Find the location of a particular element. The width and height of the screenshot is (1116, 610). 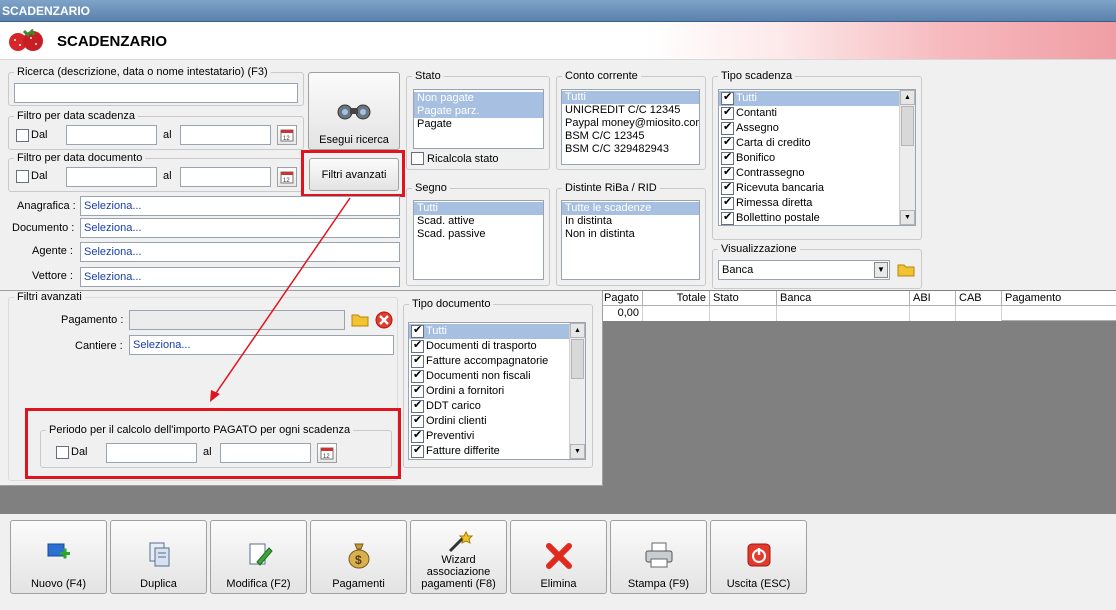

list-item: Non in distinta is located at coordinates (630, 234).